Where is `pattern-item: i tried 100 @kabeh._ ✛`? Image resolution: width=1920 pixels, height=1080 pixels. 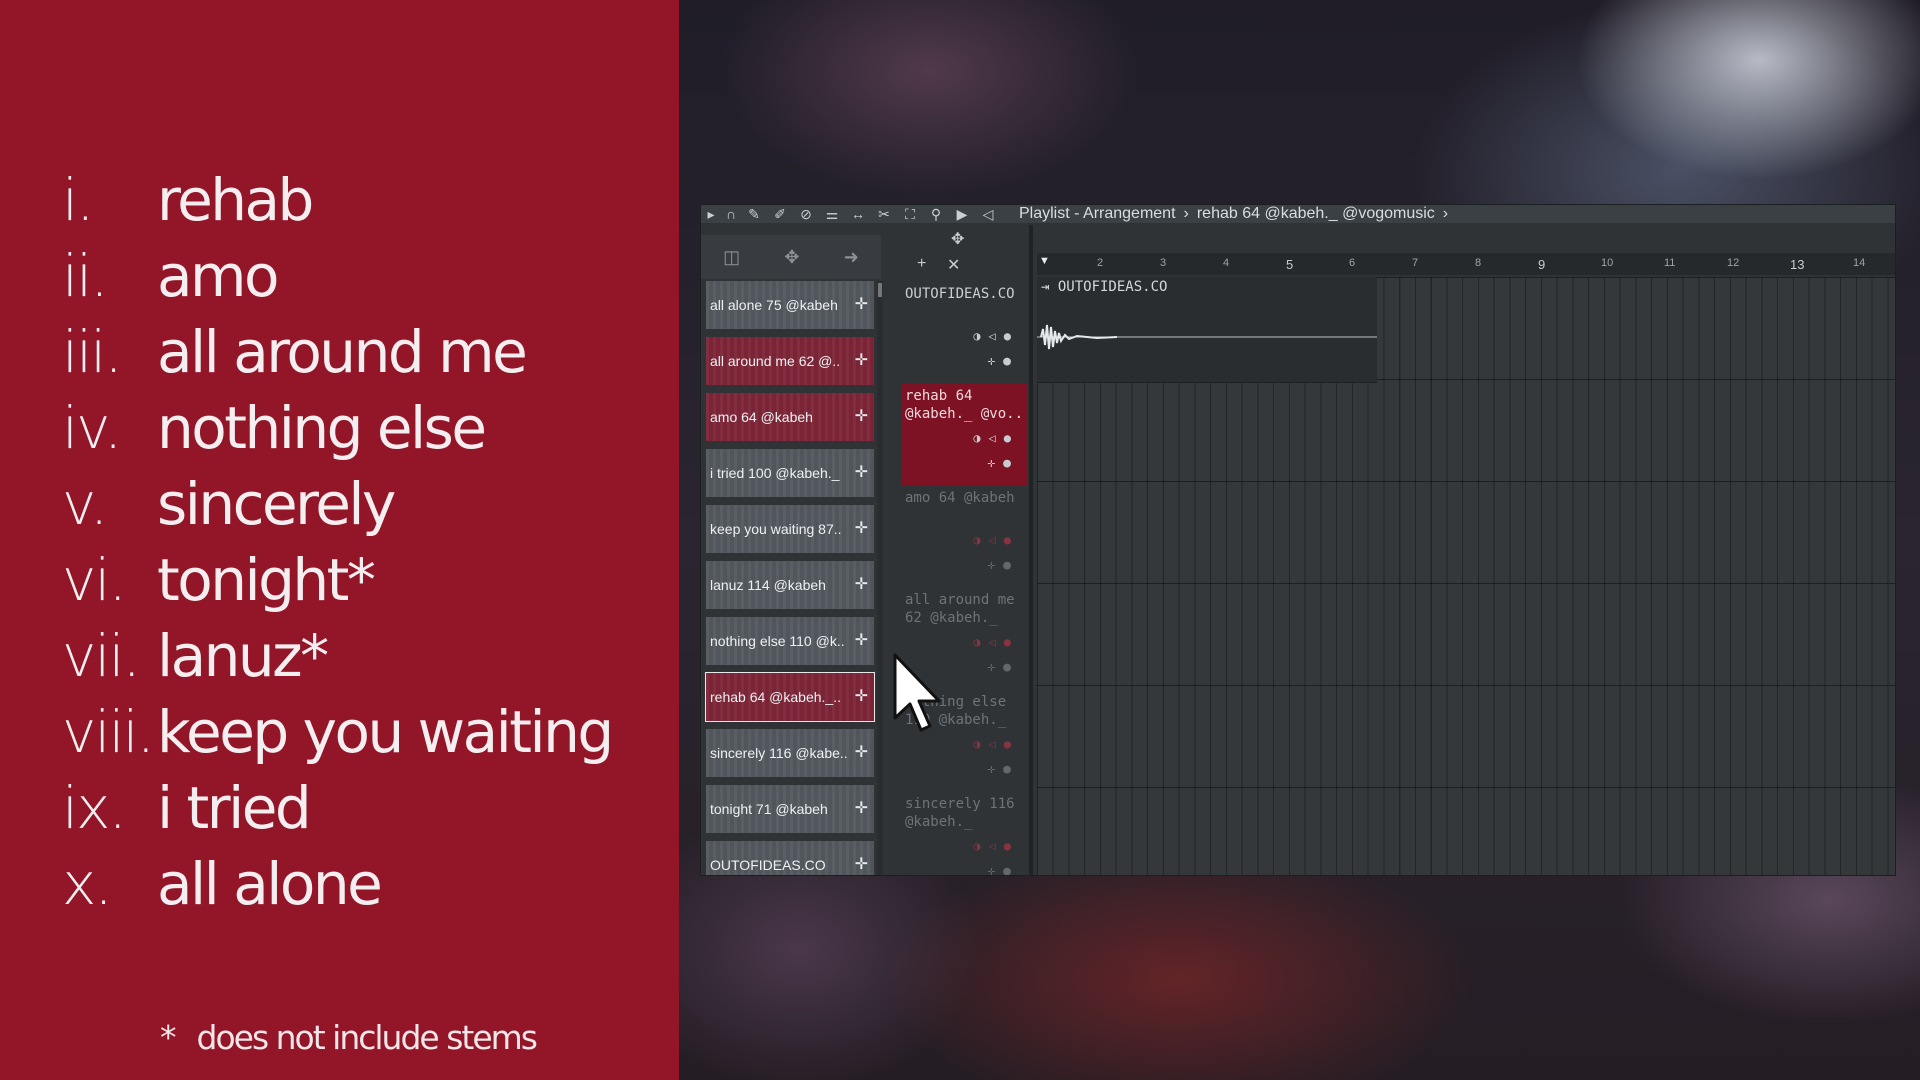
pattern-item: i tried 100 @kabeh._ ✛ is located at coordinates (790, 473).